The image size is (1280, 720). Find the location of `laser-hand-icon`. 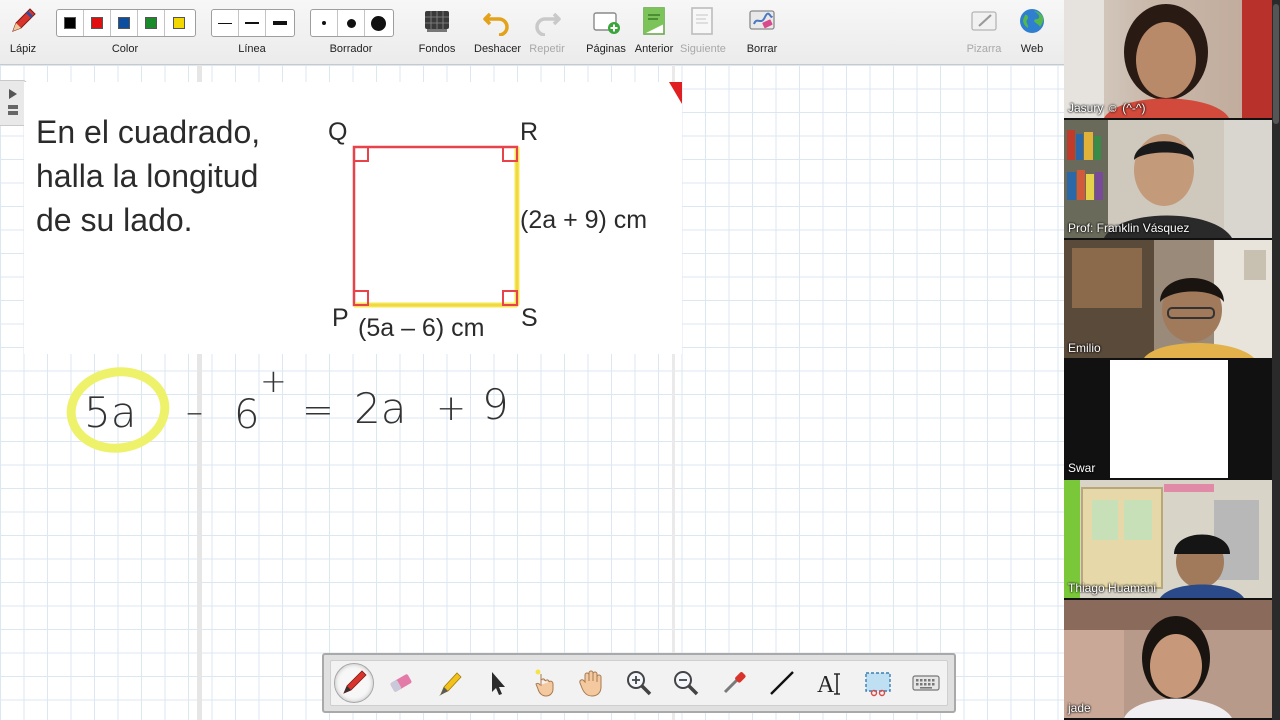

laser-hand-icon is located at coordinates (544, 683).